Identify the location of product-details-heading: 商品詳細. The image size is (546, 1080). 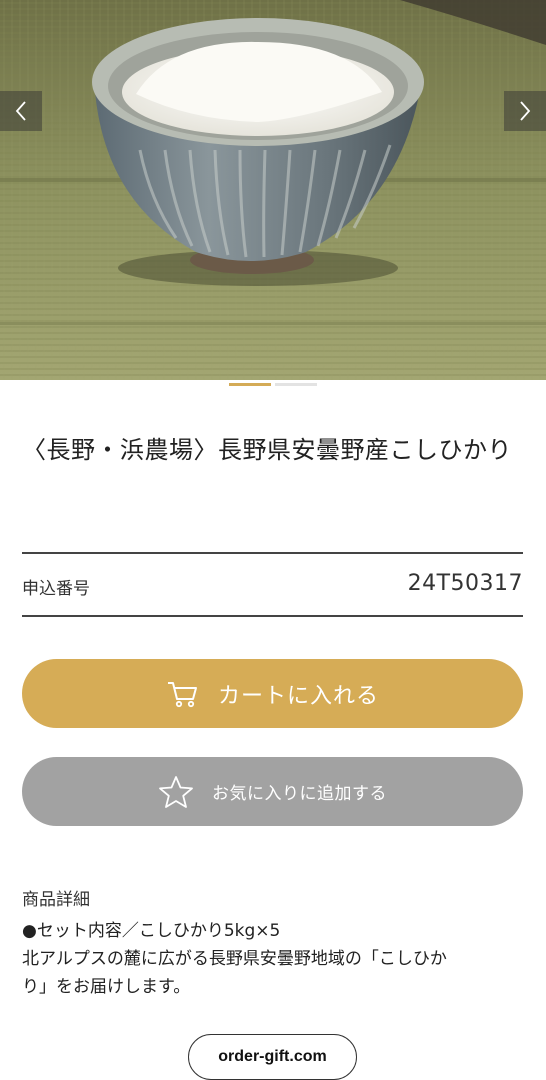
(56, 900).